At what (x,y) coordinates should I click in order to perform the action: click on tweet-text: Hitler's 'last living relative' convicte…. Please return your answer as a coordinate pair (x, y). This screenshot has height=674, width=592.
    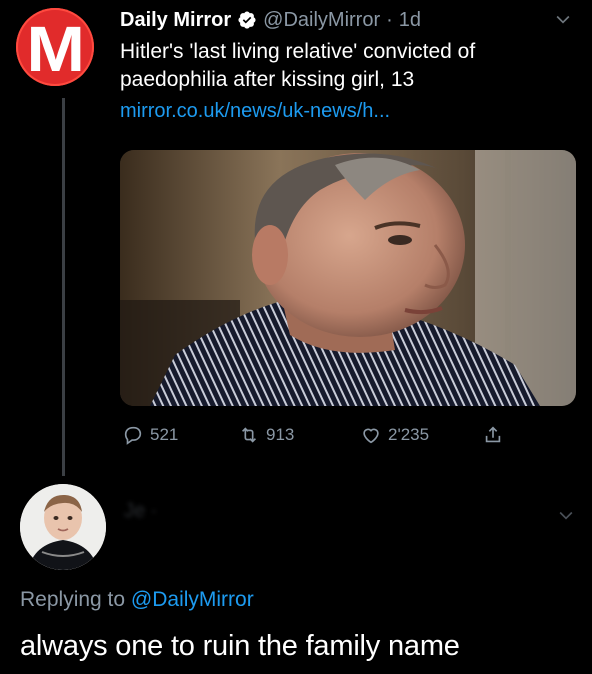
    Looking at the image, I should click on (298, 65).